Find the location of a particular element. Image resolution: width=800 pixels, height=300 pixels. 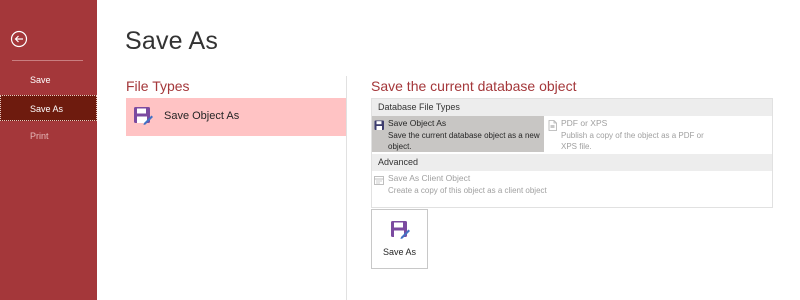

file-type-save-object-as: Save Object As is located at coordinates (236, 117).